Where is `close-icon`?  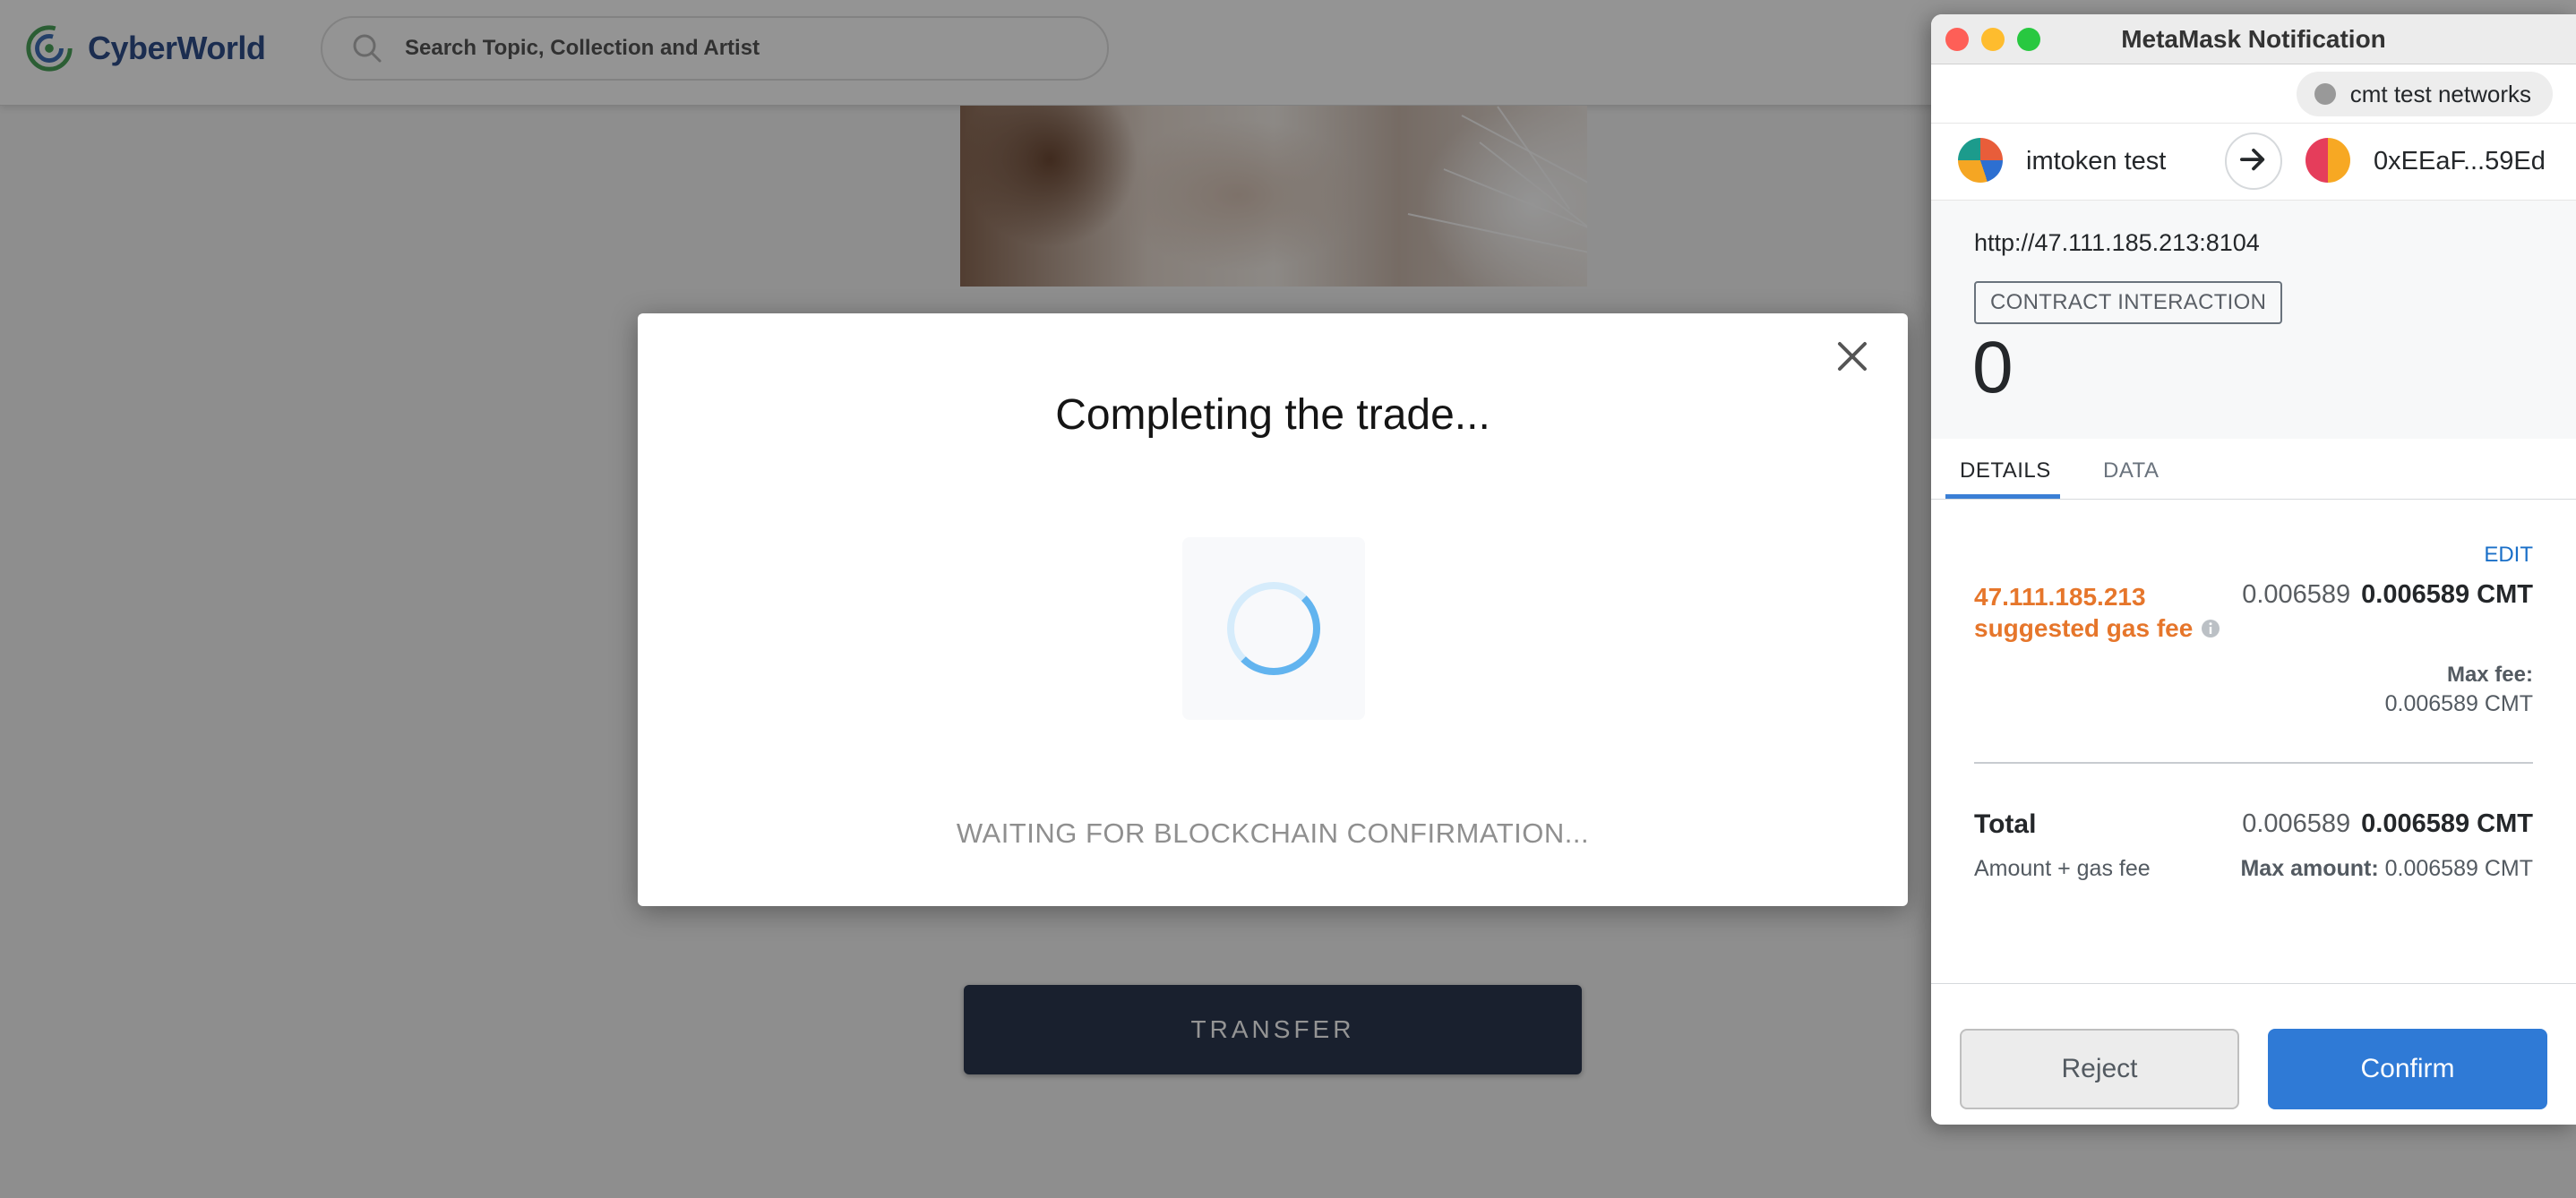
close-icon is located at coordinates (1852, 356).